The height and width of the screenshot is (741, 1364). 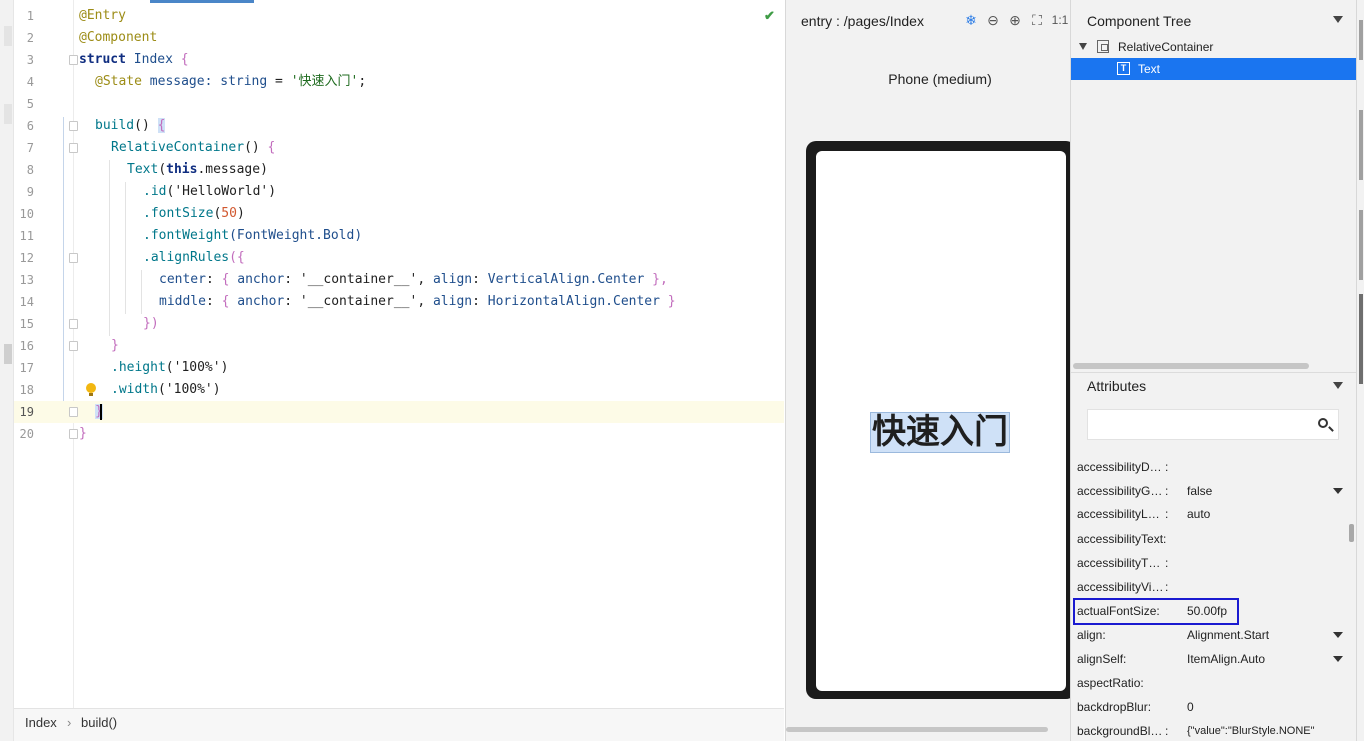 I want to click on attribute-value: {"value":"BlurStyle.NONE", so click(x=1251, y=730).